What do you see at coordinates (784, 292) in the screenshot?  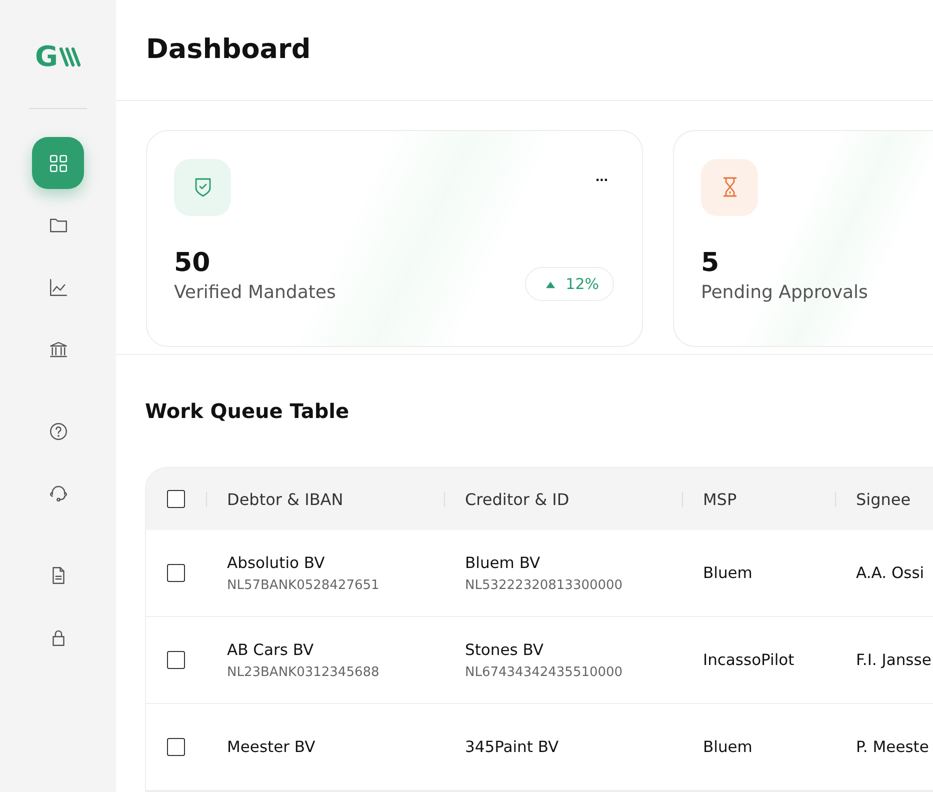 I see `stat-label: Pending Approvals` at bounding box center [784, 292].